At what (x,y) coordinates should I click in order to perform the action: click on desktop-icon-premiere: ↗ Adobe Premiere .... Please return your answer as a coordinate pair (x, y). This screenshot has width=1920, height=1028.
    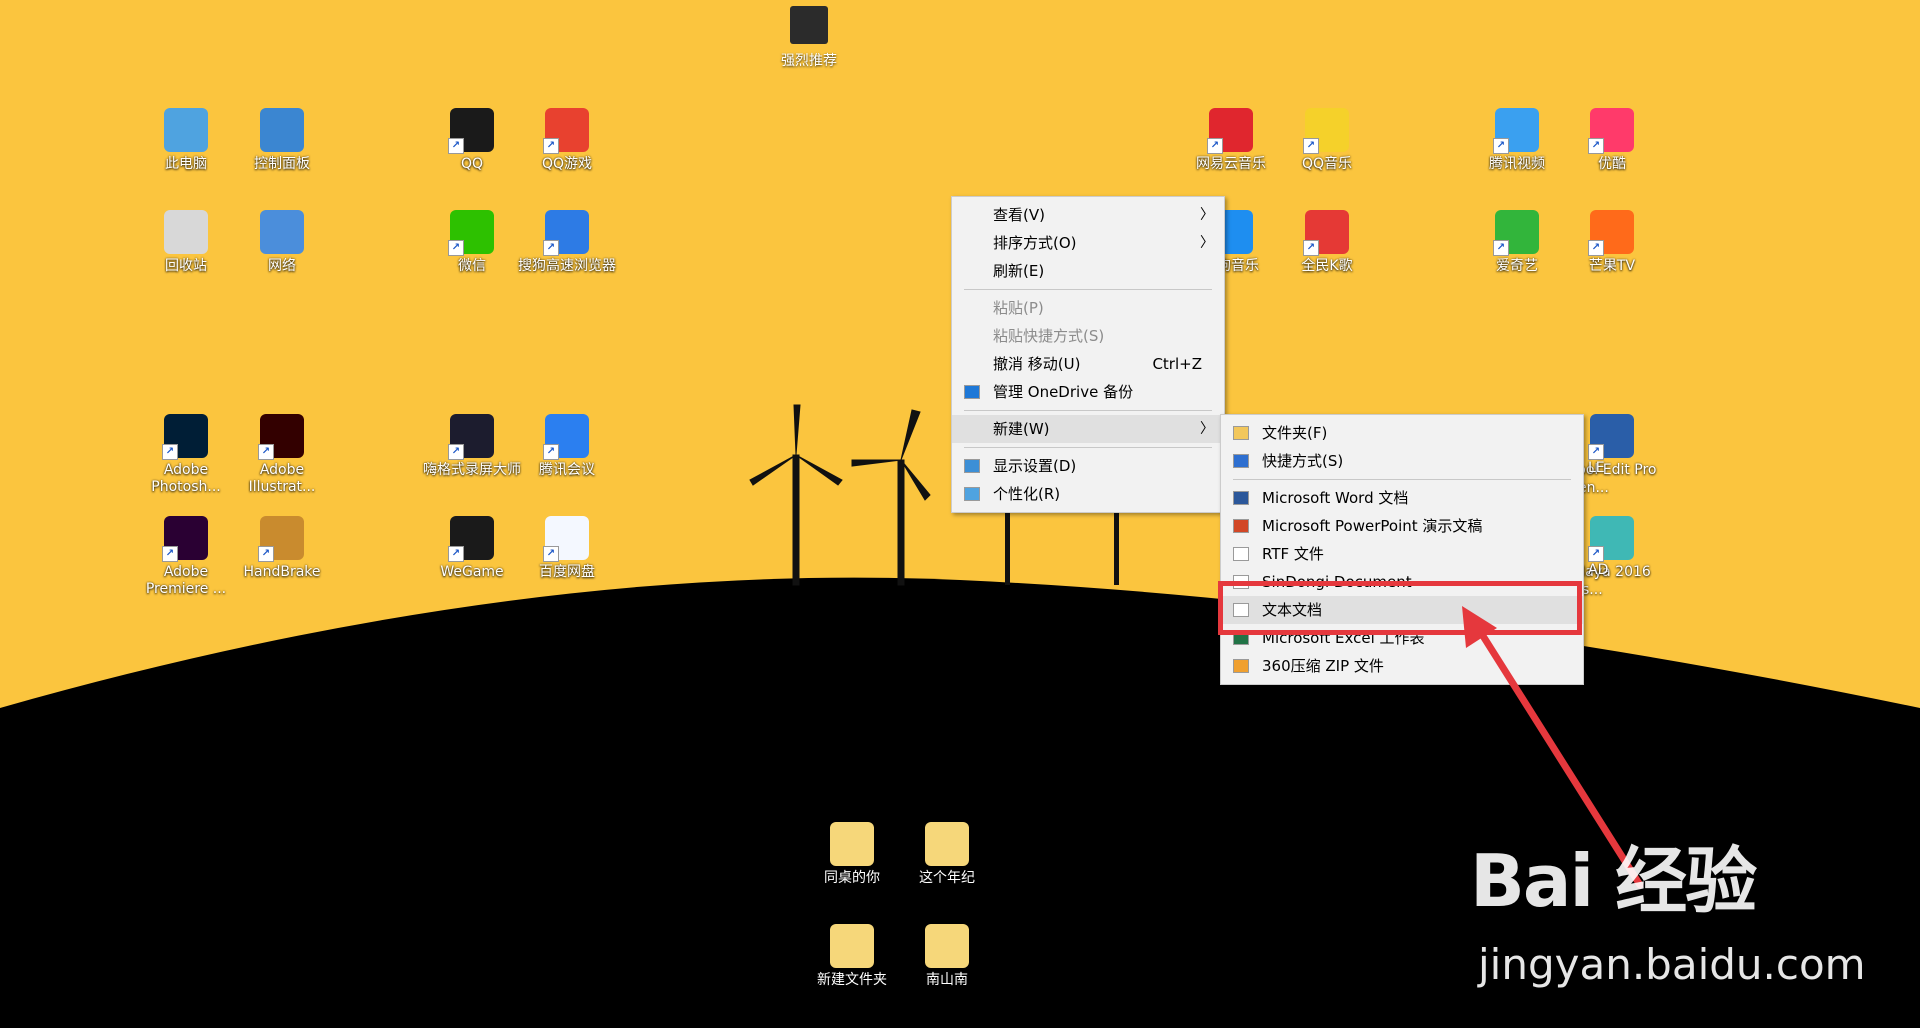
    Looking at the image, I should click on (186, 557).